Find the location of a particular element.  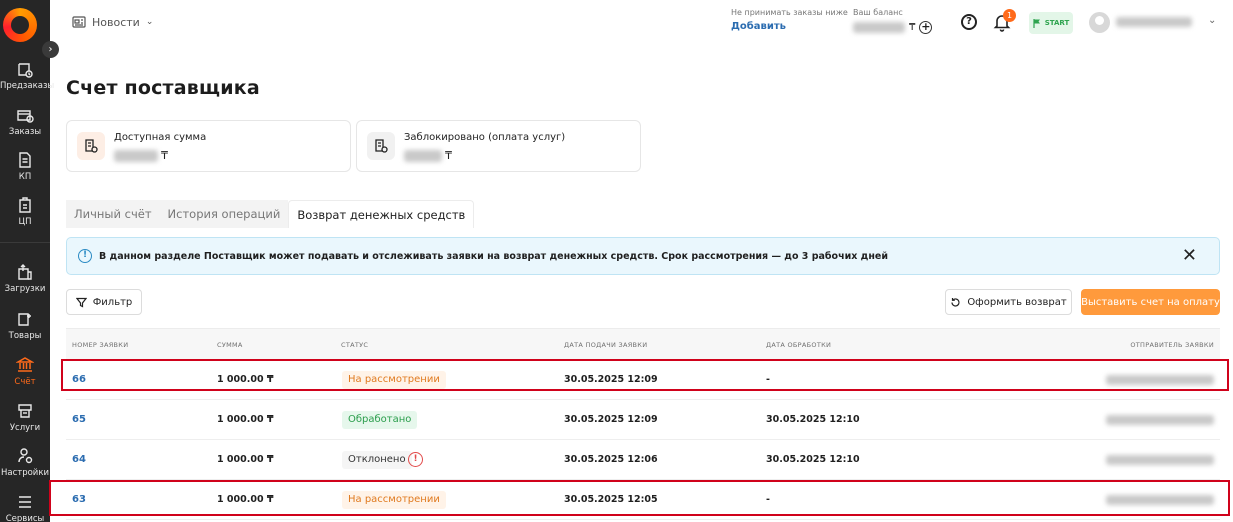

sidebar-item-services: Услуги is located at coordinates (25, 417).